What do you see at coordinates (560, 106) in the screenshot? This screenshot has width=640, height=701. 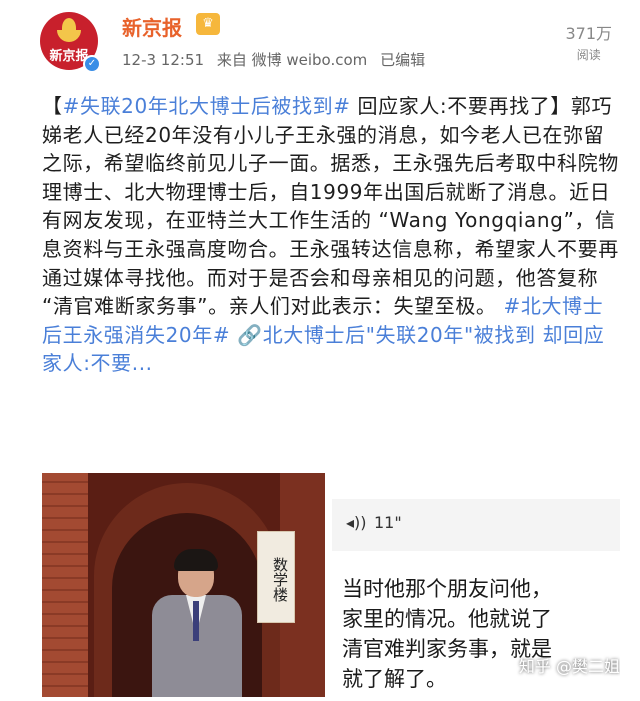 I see `title-close-bracket: 】` at bounding box center [560, 106].